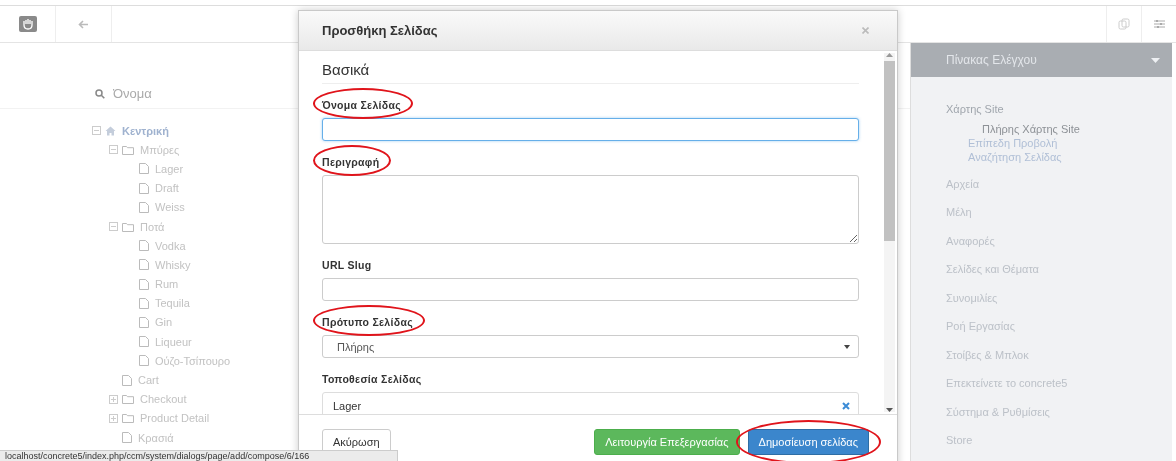 This screenshot has width=1176, height=461. What do you see at coordinates (173, 264) in the screenshot?
I see `tree-item: Whisky` at bounding box center [173, 264].